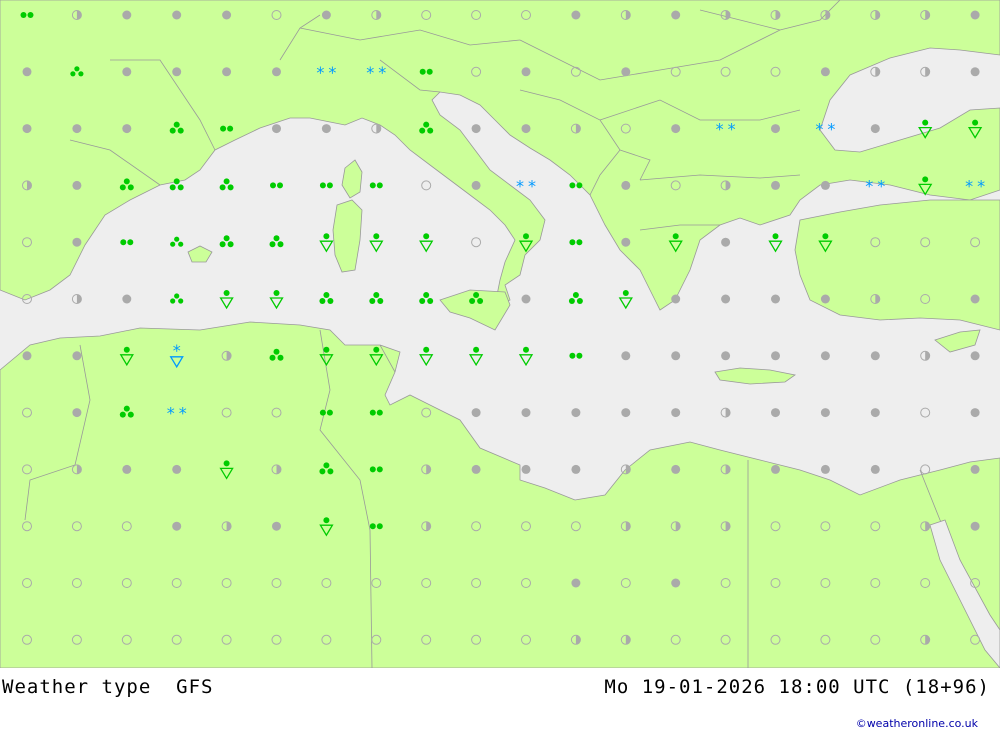 The image size is (1000, 733). Describe the element at coordinates (195, 687) in the screenshot. I see `model-name: GFS` at that location.